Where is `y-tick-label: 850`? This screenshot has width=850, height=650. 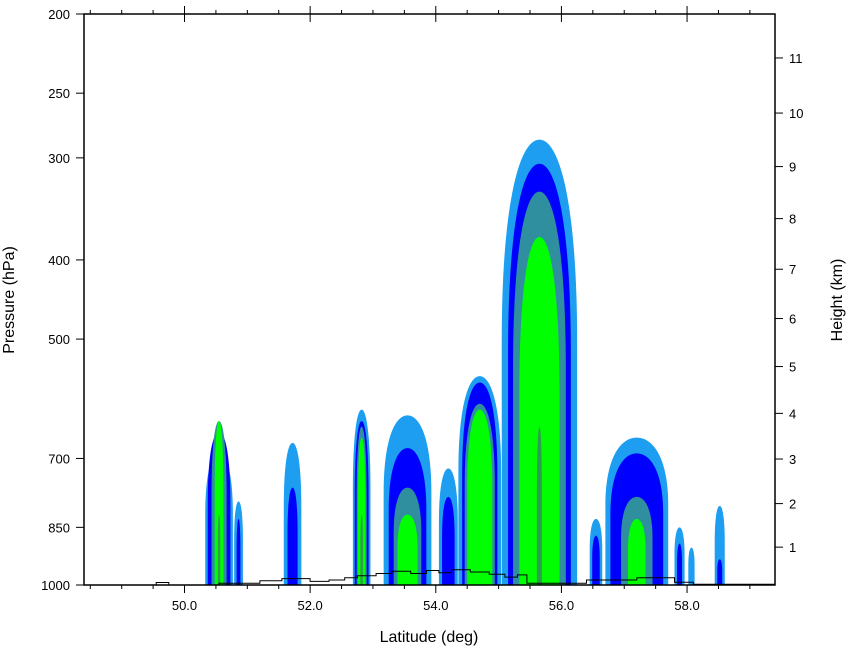 y-tick-label: 850 is located at coordinates (59, 527).